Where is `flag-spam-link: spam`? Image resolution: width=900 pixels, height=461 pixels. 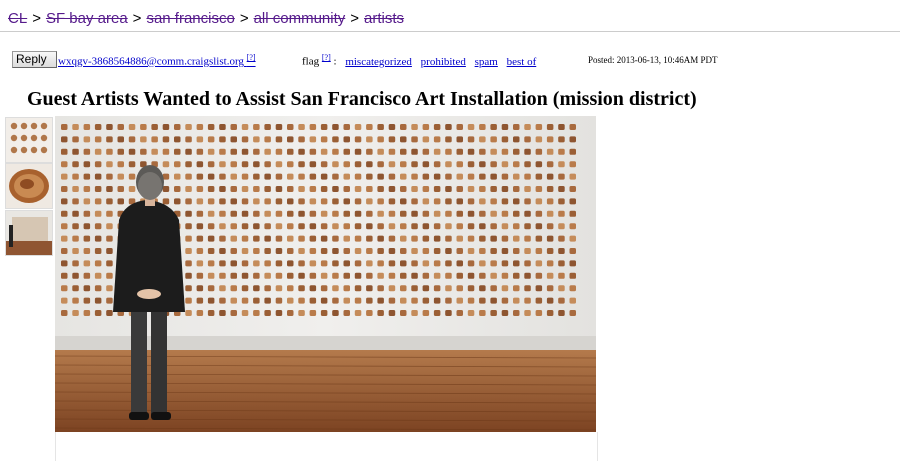 flag-spam-link: spam is located at coordinates (486, 62).